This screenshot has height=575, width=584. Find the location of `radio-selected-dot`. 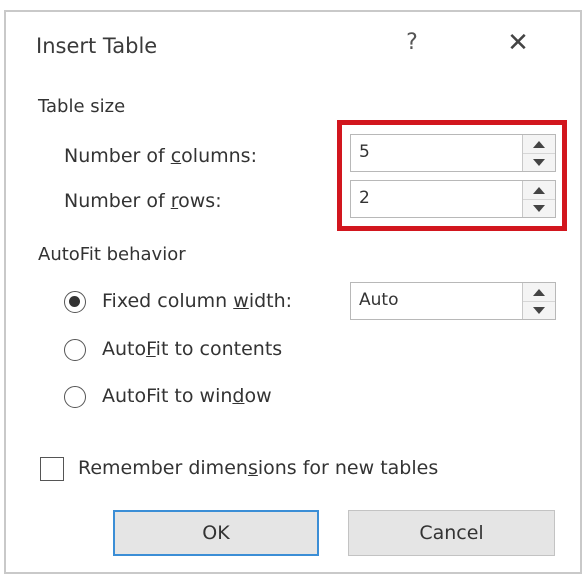

radio-selected-dot is located at coordinates (74, 301).